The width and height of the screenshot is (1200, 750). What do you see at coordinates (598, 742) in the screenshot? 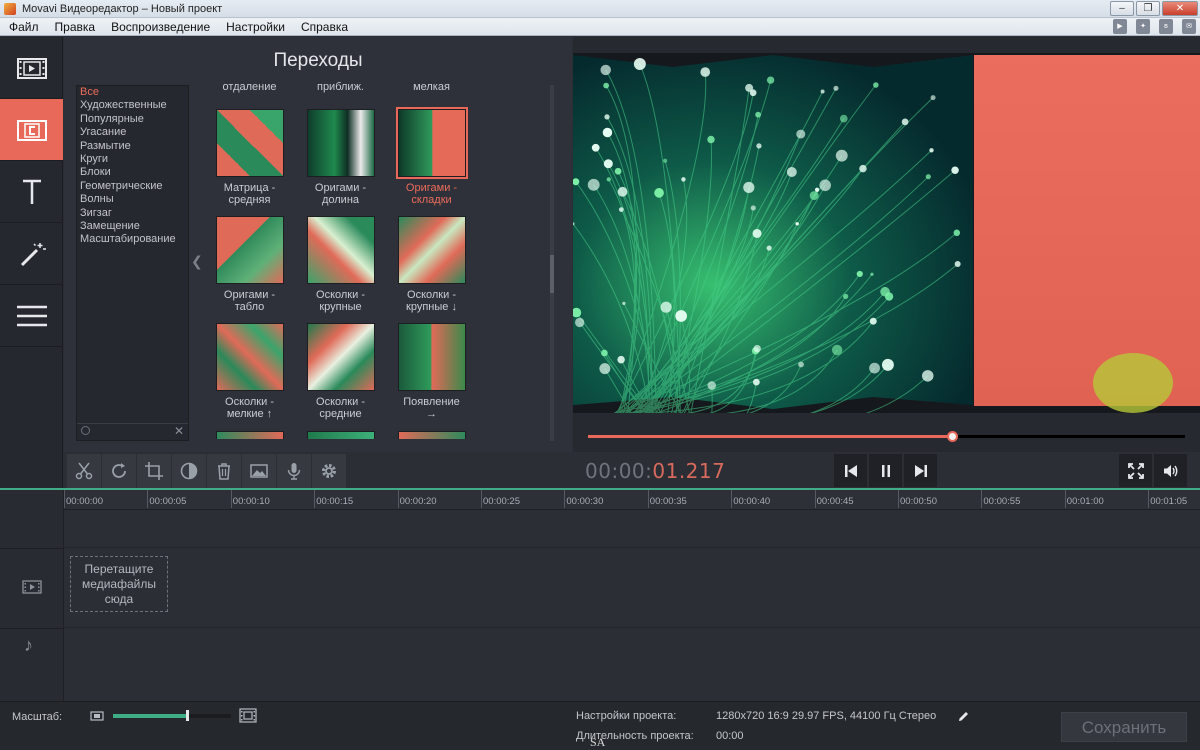
I see `watermark-text: SA` at bounding box center [598, 742].